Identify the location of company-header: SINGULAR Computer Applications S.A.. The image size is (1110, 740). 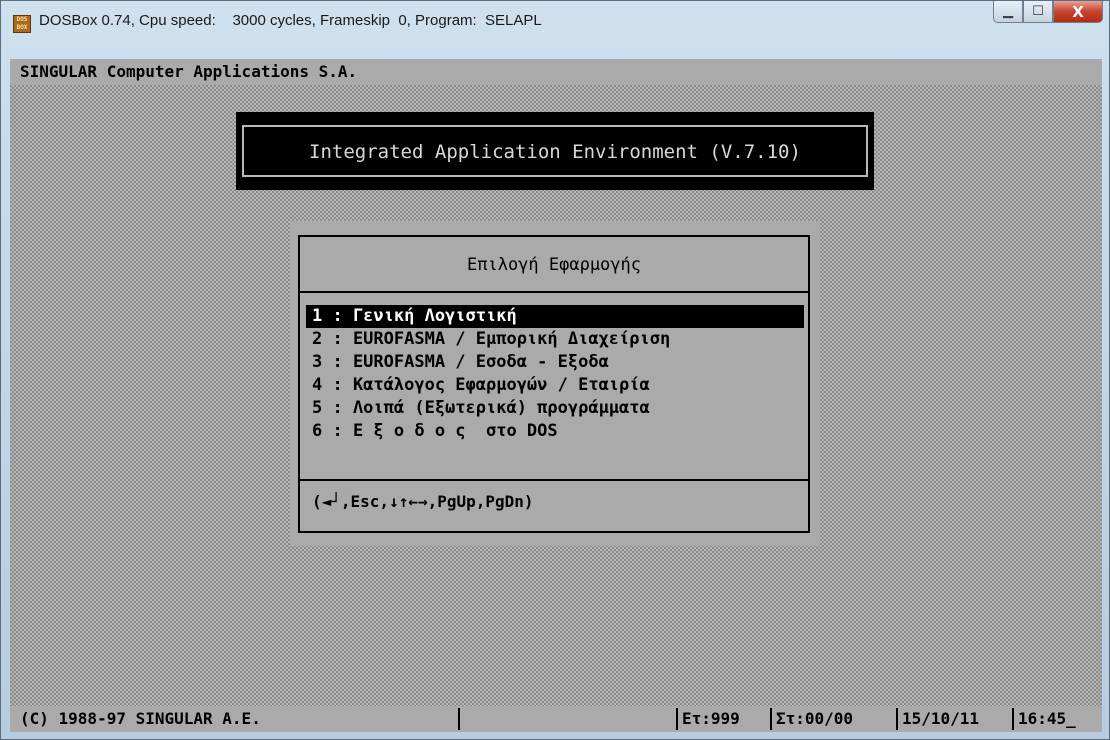
(556, 72).